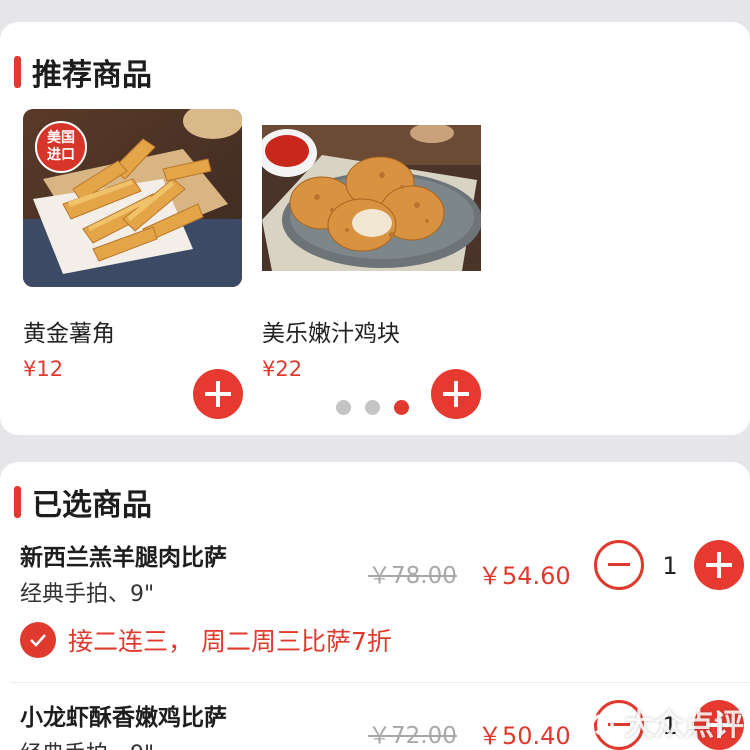 Image resolution: width=750 pixels, height=750 pixels. I want to click on imported-badge: 美国 进口, so click(61, 147).